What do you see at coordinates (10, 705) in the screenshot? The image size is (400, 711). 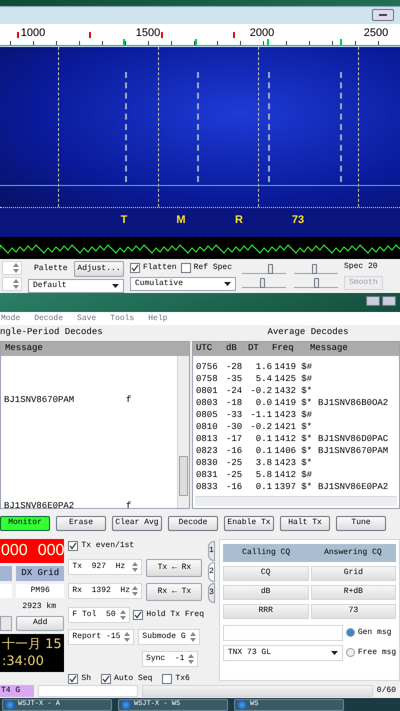 I see `globe-icon` at bounding box center [10, 705].